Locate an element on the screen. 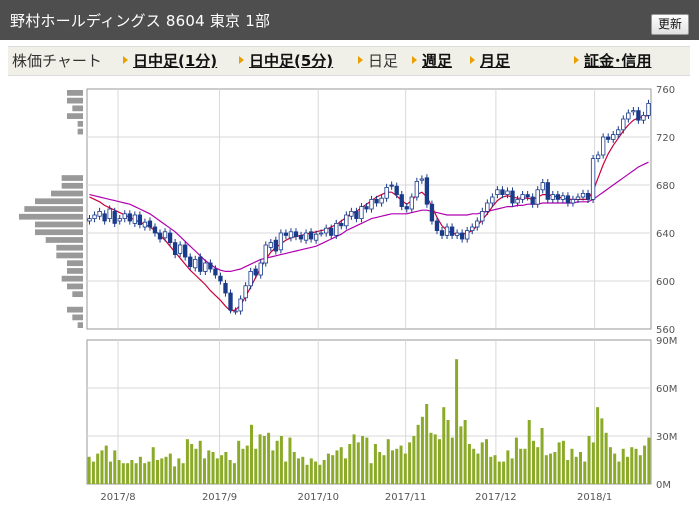 The image size is (699, 529). volume-tick-label: 30M is located at coordinates (666, 437).